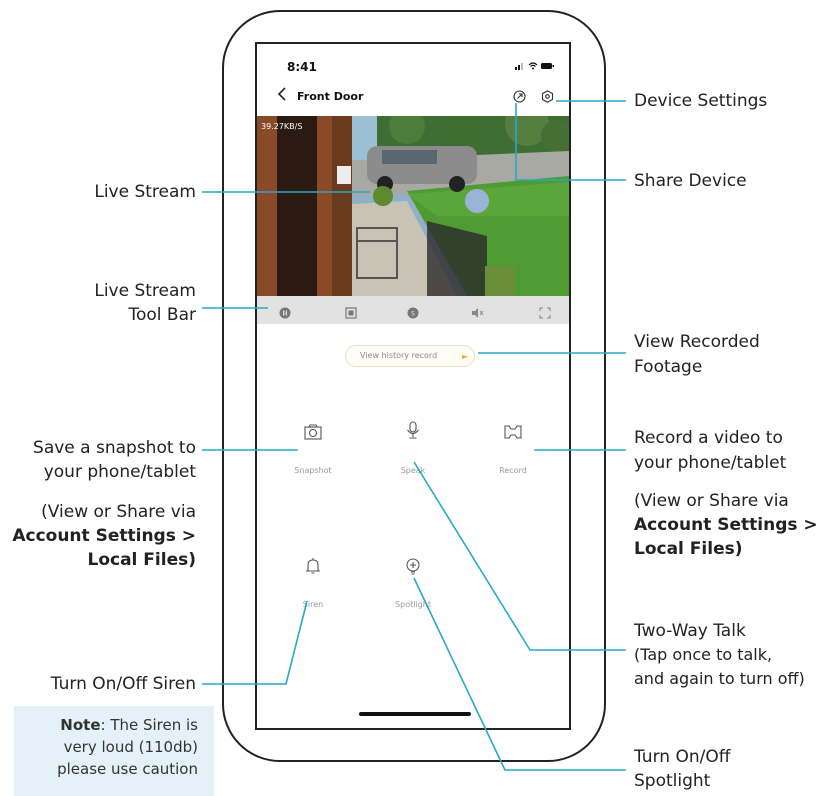 The image size is (828, 796). I want to click on label-record-note-1: (View or Share via, so click(711, 501).